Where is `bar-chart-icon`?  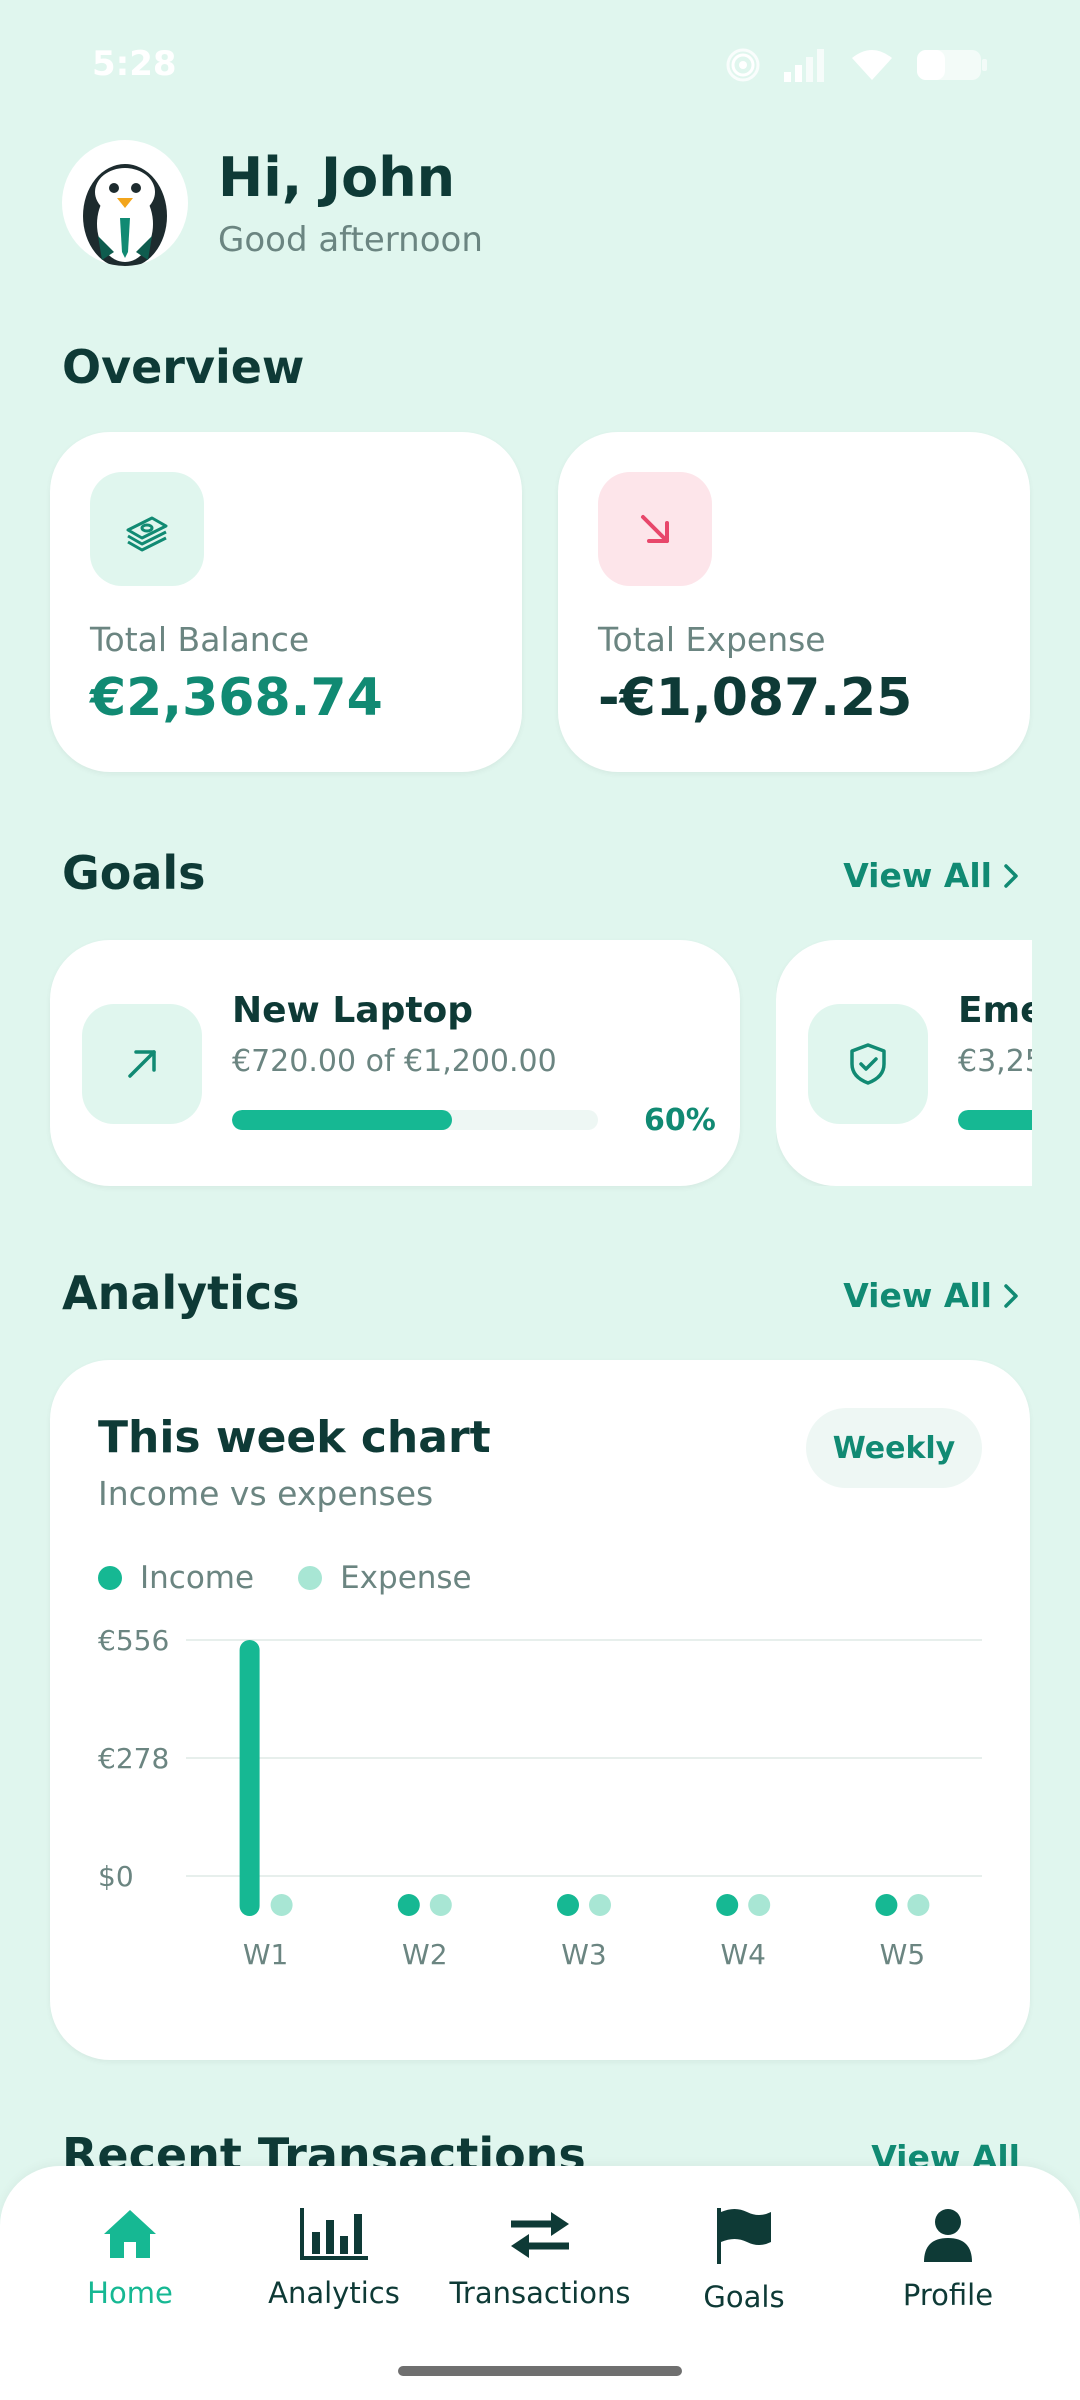
bar-chart-icon is located at coordinates (334, 2234).